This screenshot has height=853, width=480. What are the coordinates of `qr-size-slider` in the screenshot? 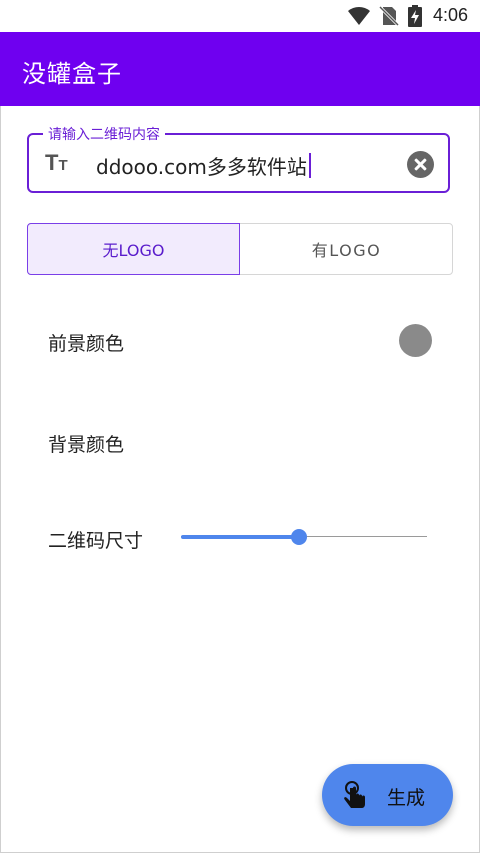 It's located at (304, 537).